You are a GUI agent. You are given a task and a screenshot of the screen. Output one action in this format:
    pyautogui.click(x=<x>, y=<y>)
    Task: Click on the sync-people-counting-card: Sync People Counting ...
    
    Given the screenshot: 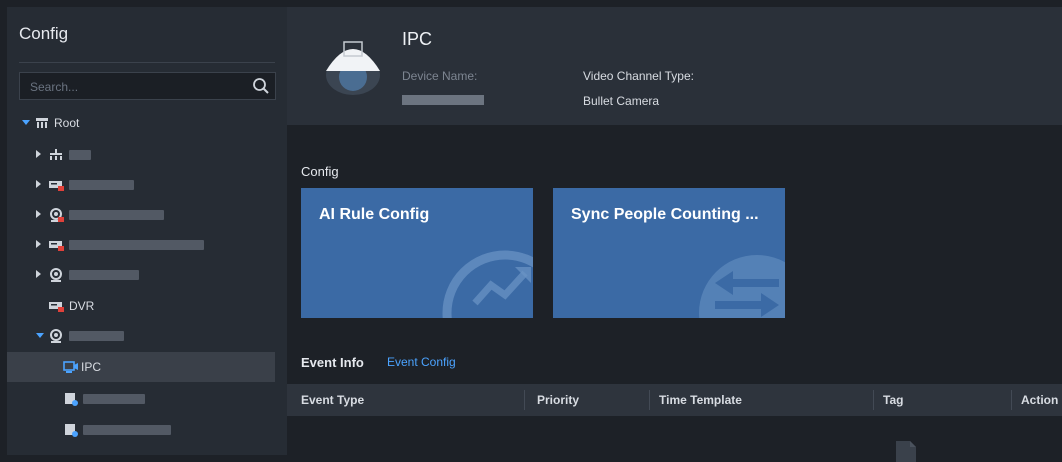 What is the action you would take?
    pyautogui.click(x=669, y=253)
    